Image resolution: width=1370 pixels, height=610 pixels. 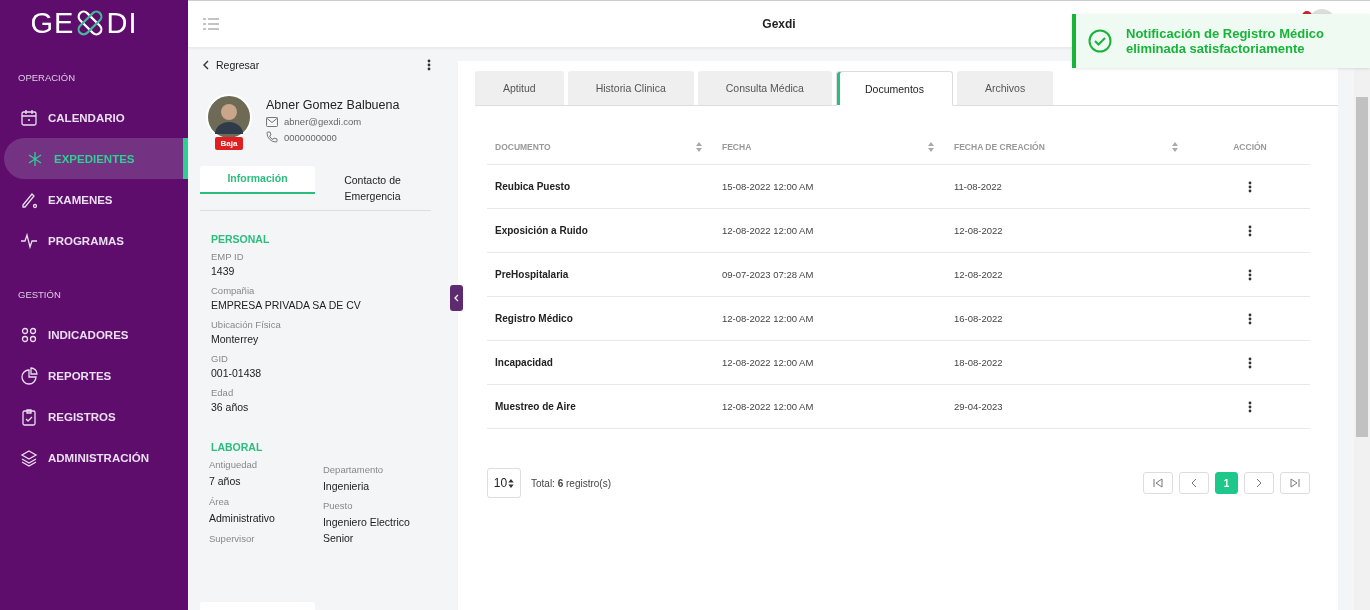 What do you see at coordinates (233, 290) in the screenshot?
I see `field-label: Compañia` at bounding box center [233, 290].